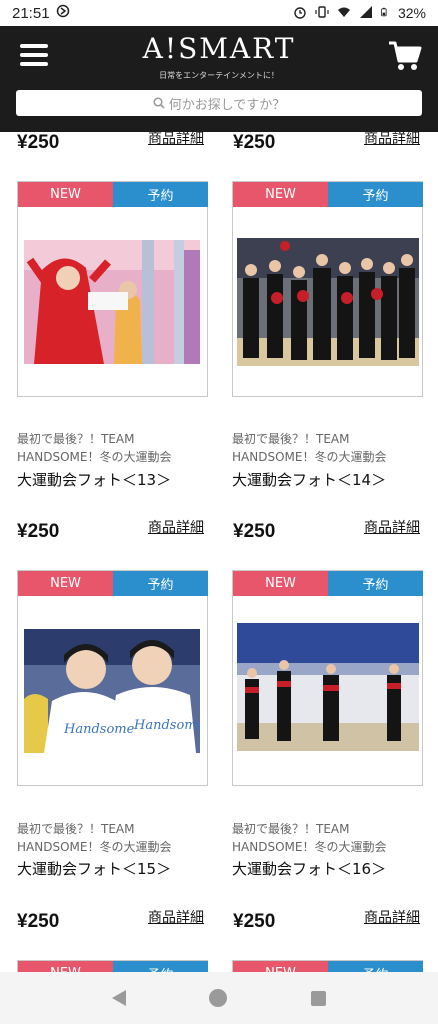  Describe the element at coordinates (322, 13) in the screenshot. I see `vibrate-icon` at that location.